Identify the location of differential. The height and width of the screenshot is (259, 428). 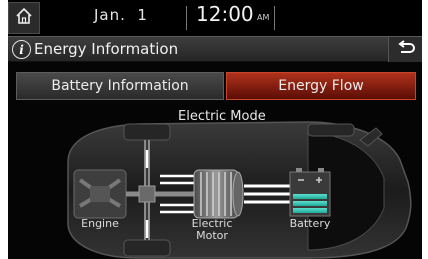
(147, 194).